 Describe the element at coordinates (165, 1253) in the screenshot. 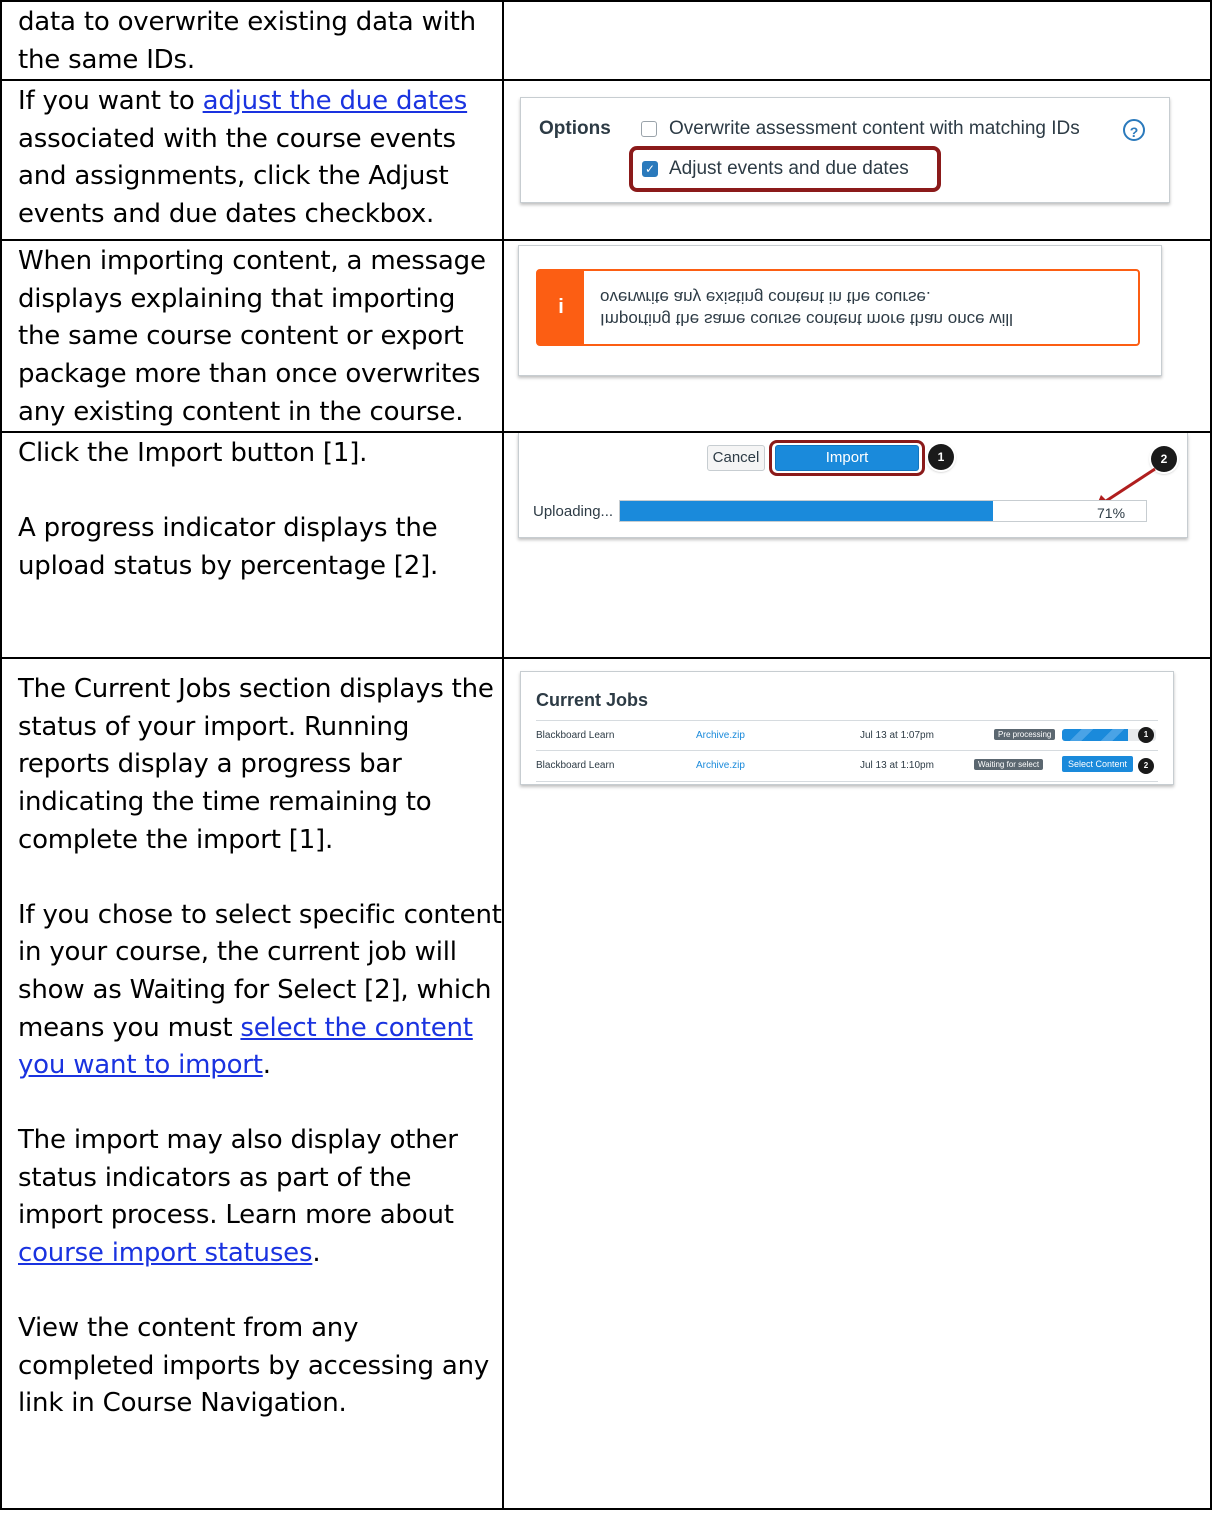

I see `import-statuses-link: course import statuses` at that location.